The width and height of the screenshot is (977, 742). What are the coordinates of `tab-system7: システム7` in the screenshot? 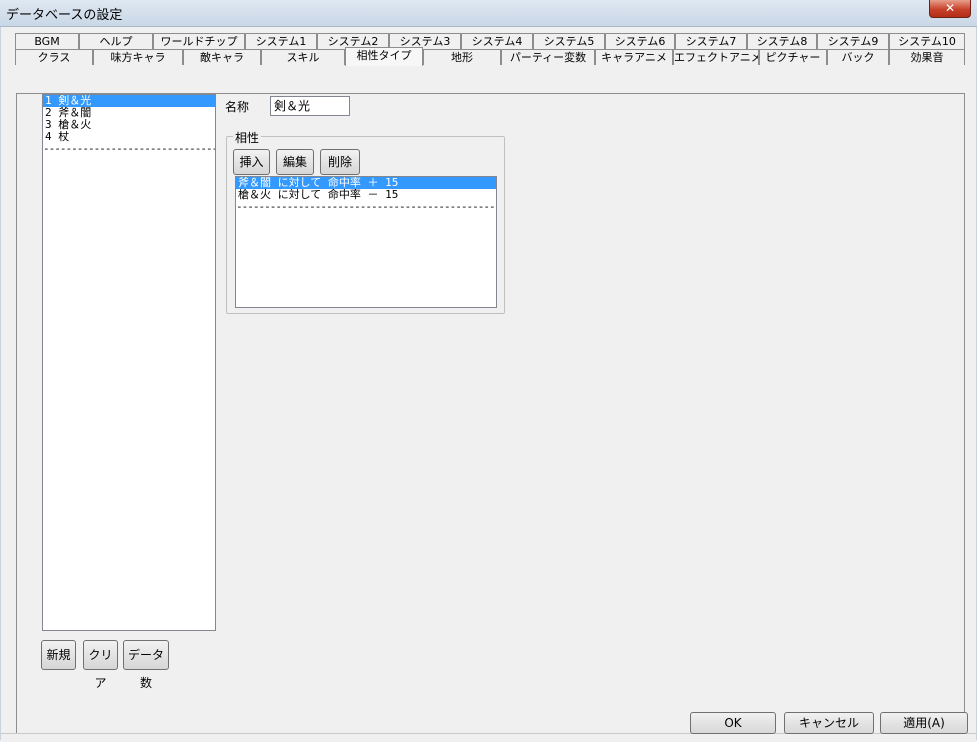 It's located at (711, 41).